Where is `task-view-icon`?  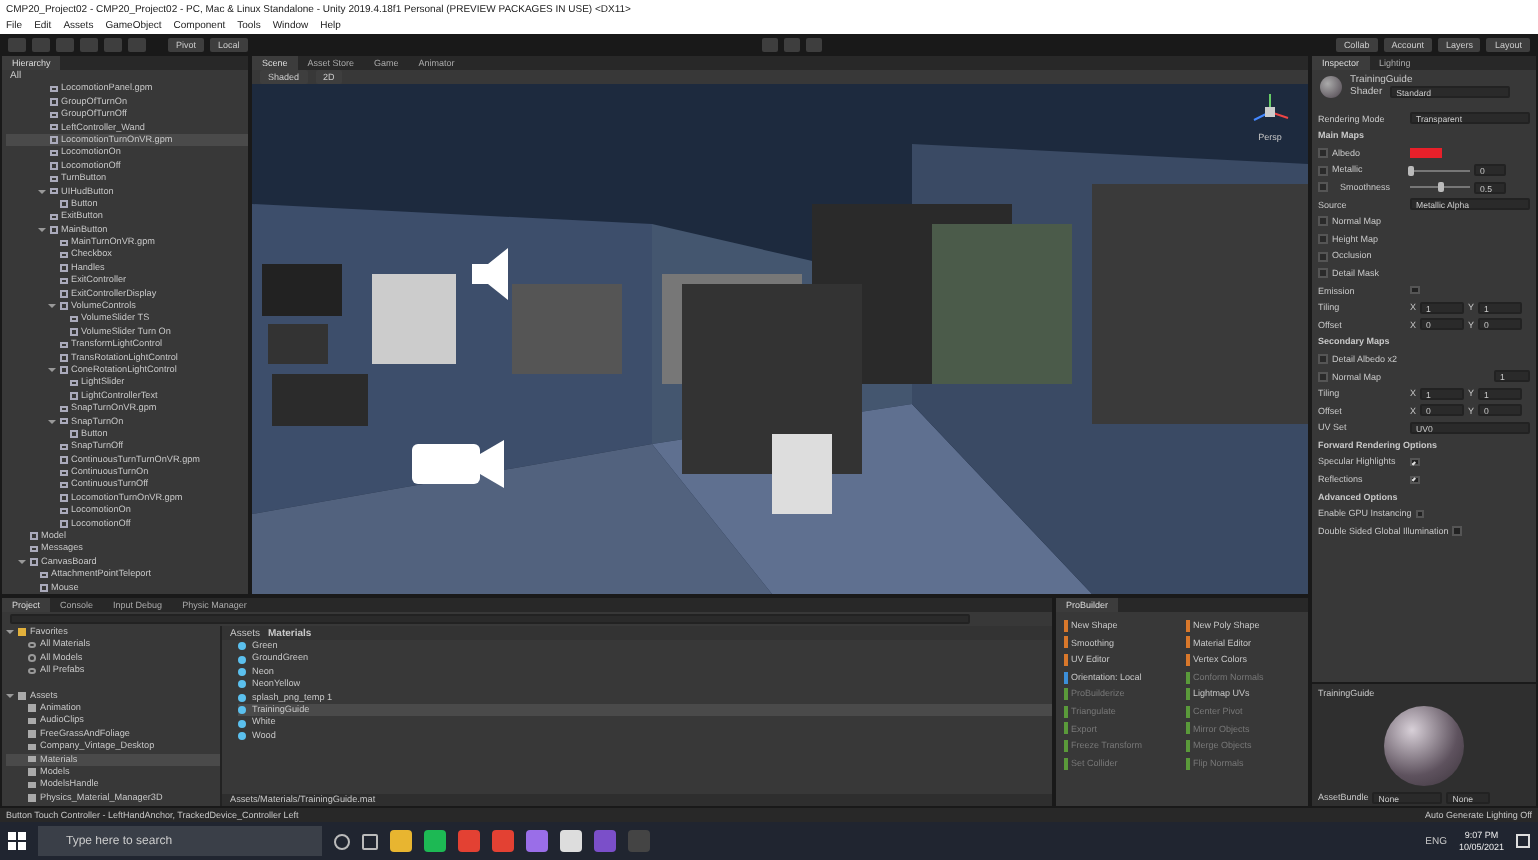 task-view-icon is located at coordinates (342, 841).